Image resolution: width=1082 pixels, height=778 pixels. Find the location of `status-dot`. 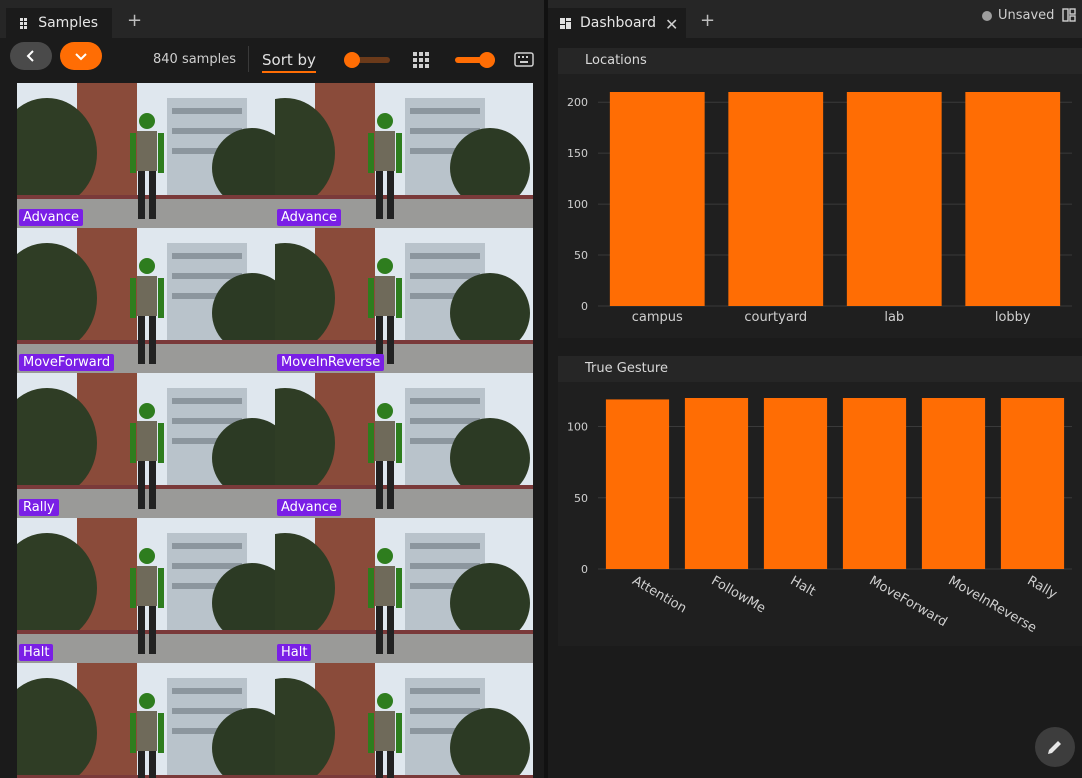

status-dot is located at coordinates (987, 15).